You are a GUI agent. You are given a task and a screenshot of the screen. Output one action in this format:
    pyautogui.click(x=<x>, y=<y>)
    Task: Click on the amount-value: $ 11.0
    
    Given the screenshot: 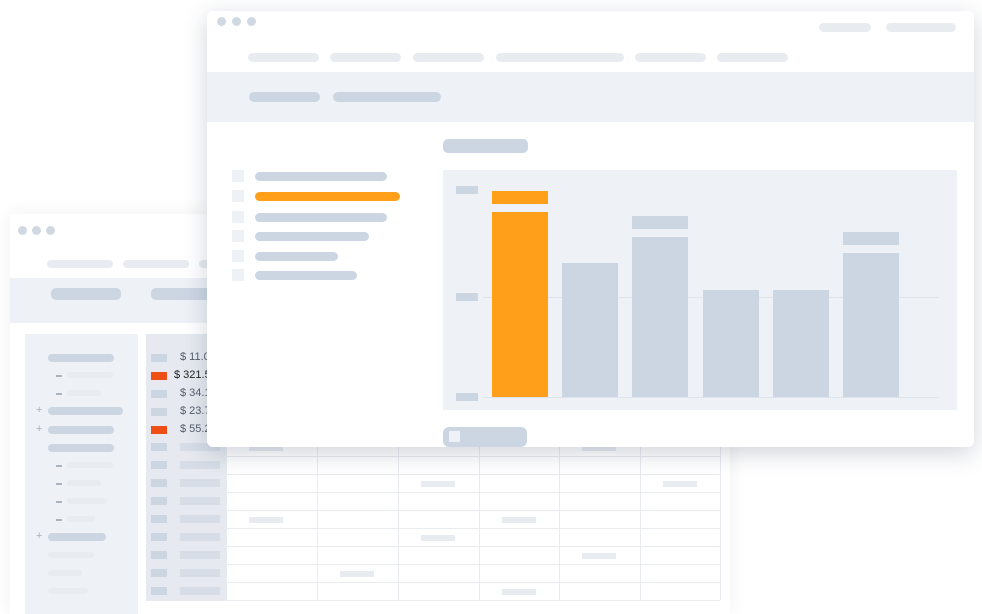 What is the action you would take?
    pyautogui.click(x=195, y=357)
    